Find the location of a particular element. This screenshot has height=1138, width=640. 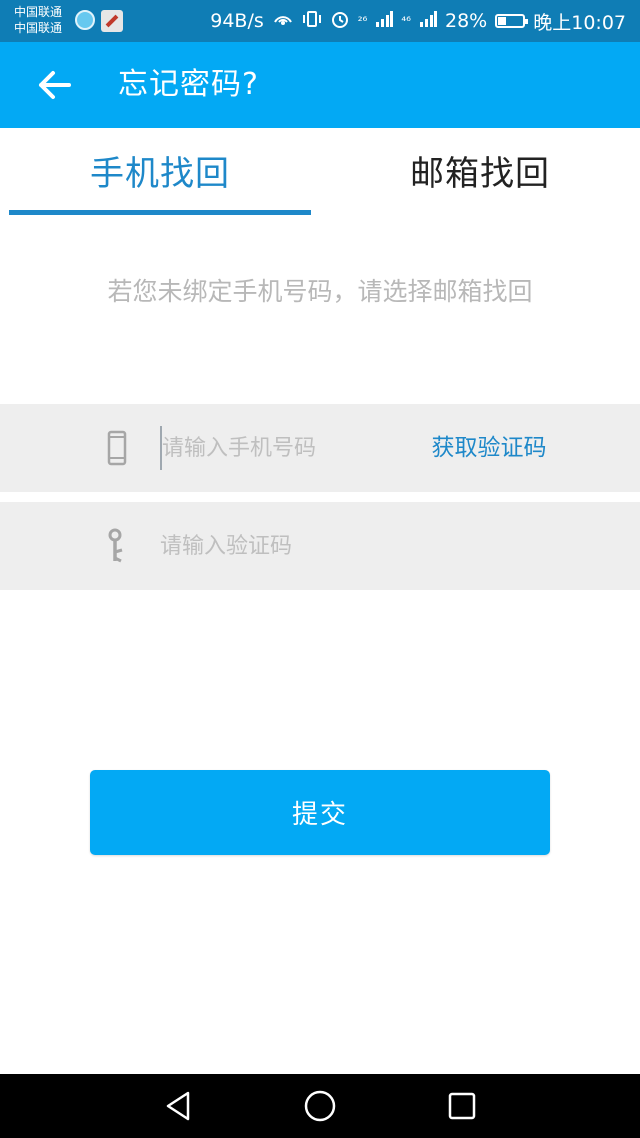

carrier-label-1: 中国联通 is located at coordinates (38, 12).